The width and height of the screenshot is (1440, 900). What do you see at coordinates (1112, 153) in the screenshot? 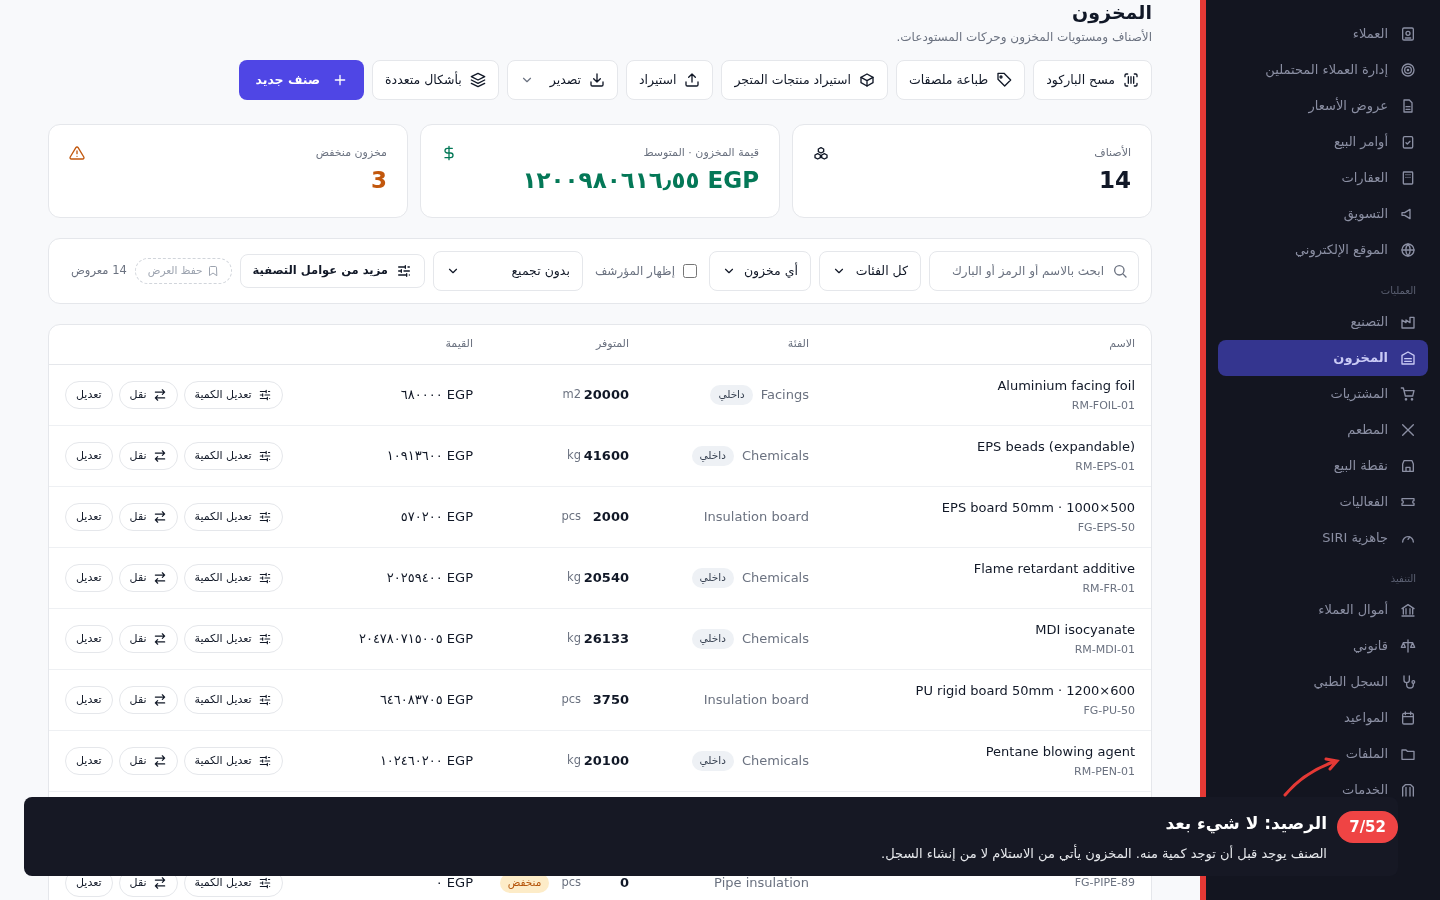
I see `stat-label: الأصناف` at bounding box center [1112, 153].